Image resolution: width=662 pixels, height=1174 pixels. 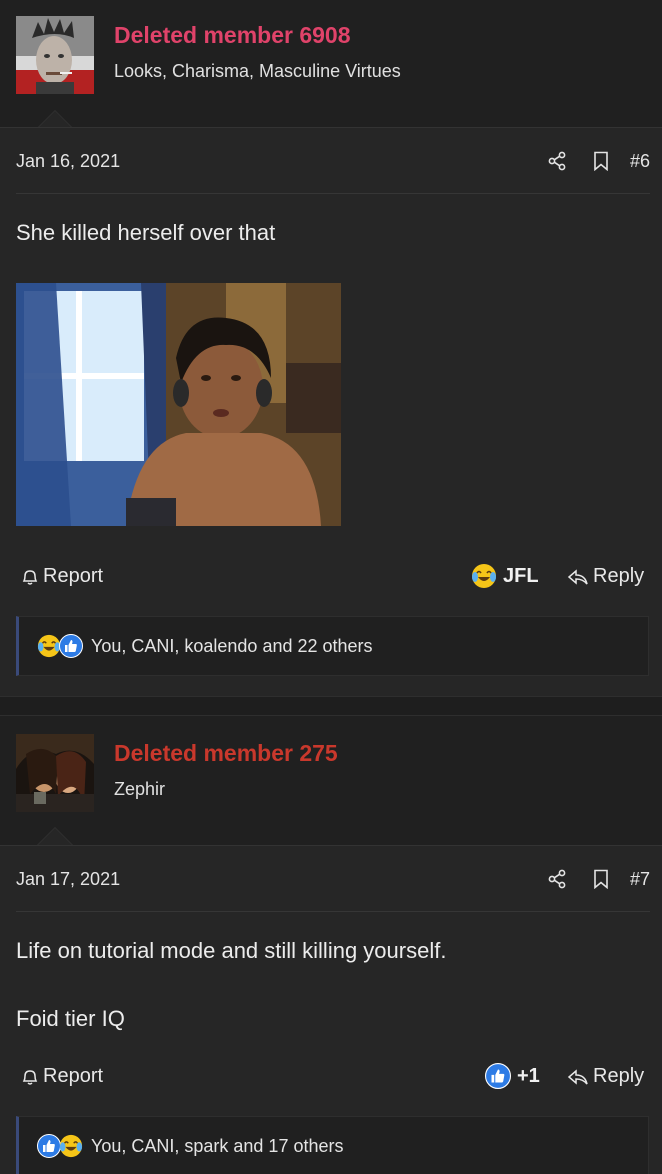 What do you see at coordinates (70, 1018) in the screenshot?
I see `post-text-line-2: Foid tier IQ` at bounding box center [70, 1018].